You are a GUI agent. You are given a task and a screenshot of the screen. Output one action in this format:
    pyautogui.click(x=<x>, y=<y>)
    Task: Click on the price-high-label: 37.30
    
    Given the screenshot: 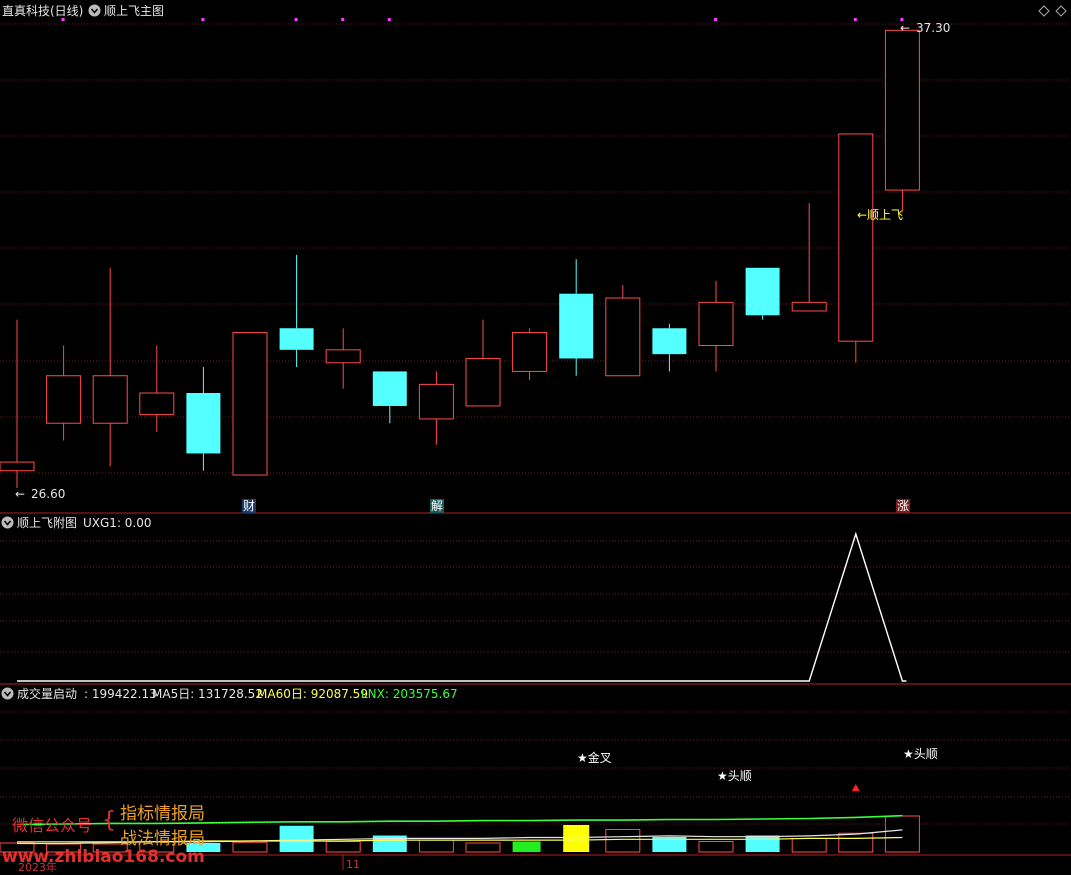 What is the action you would take?
    pyautogui.click(x=933, y=28)
    